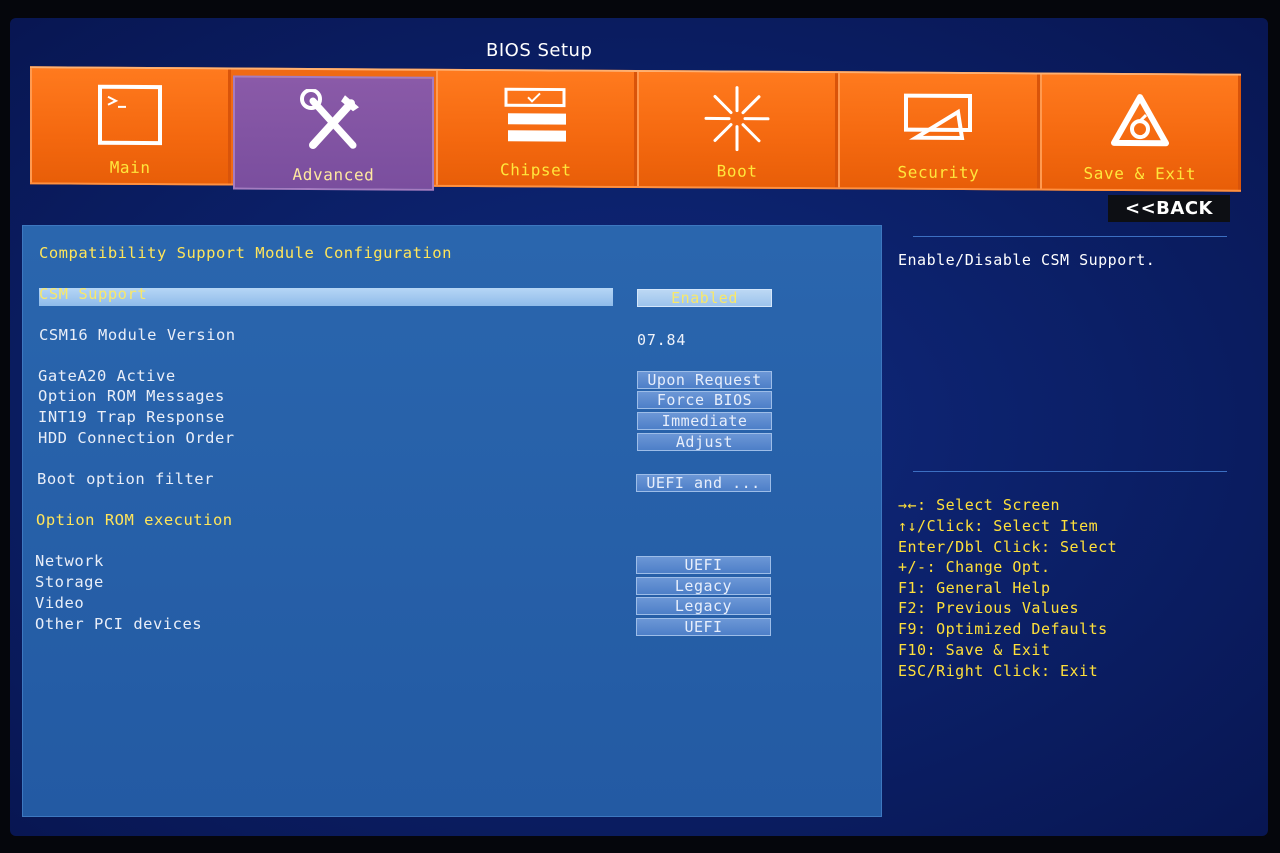 Image resolution: width=1280 pixels, height=853 pixels. Describe the element at coordinates (1169, 208) in the screenshot. I see `back-button: <<BACK` at that location.